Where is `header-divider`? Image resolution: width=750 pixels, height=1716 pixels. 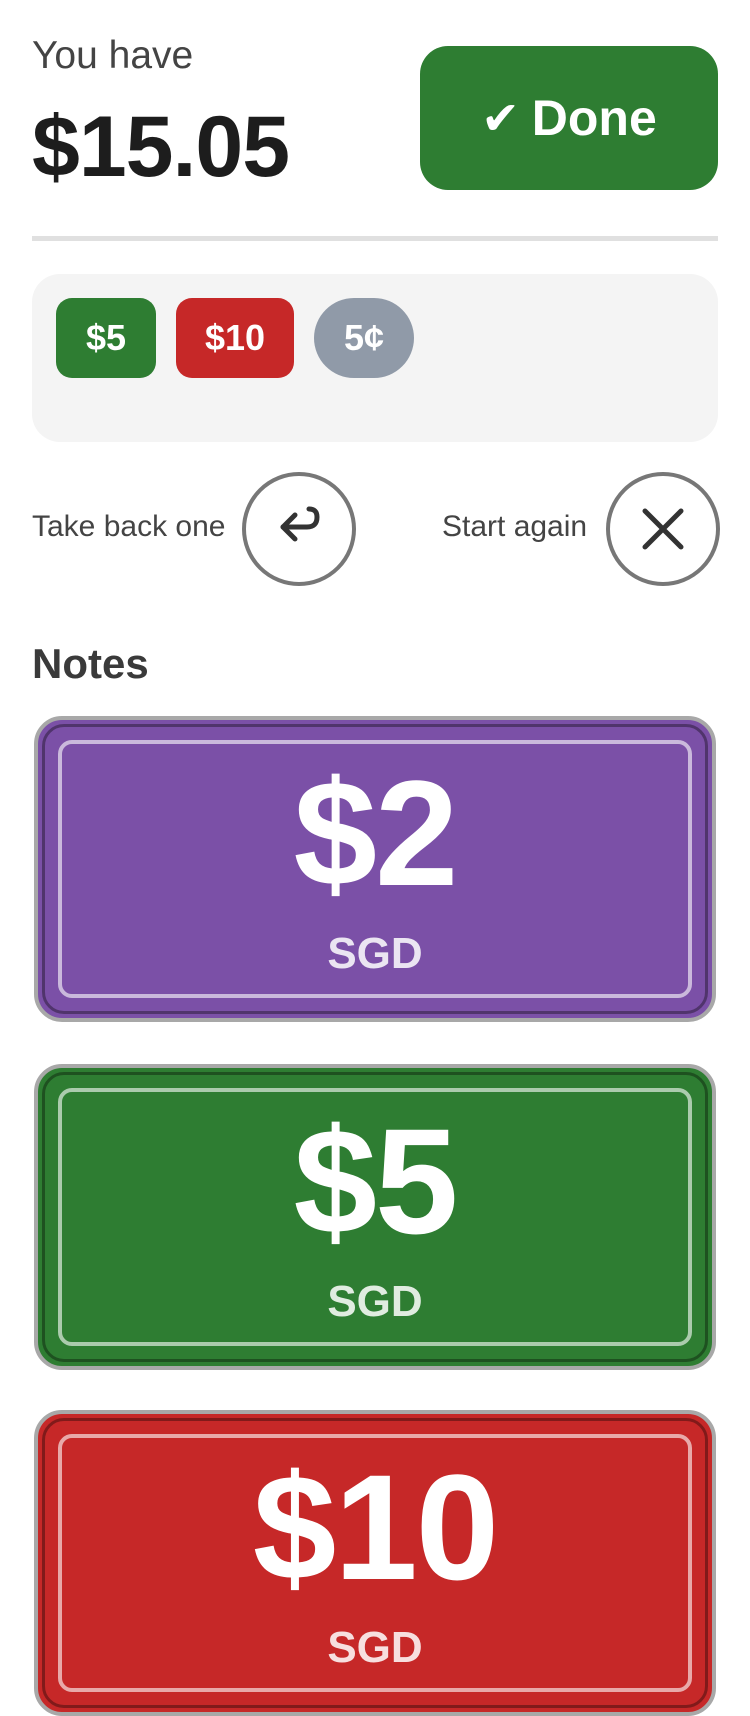
header-divider is located at coordinates (375, 238).